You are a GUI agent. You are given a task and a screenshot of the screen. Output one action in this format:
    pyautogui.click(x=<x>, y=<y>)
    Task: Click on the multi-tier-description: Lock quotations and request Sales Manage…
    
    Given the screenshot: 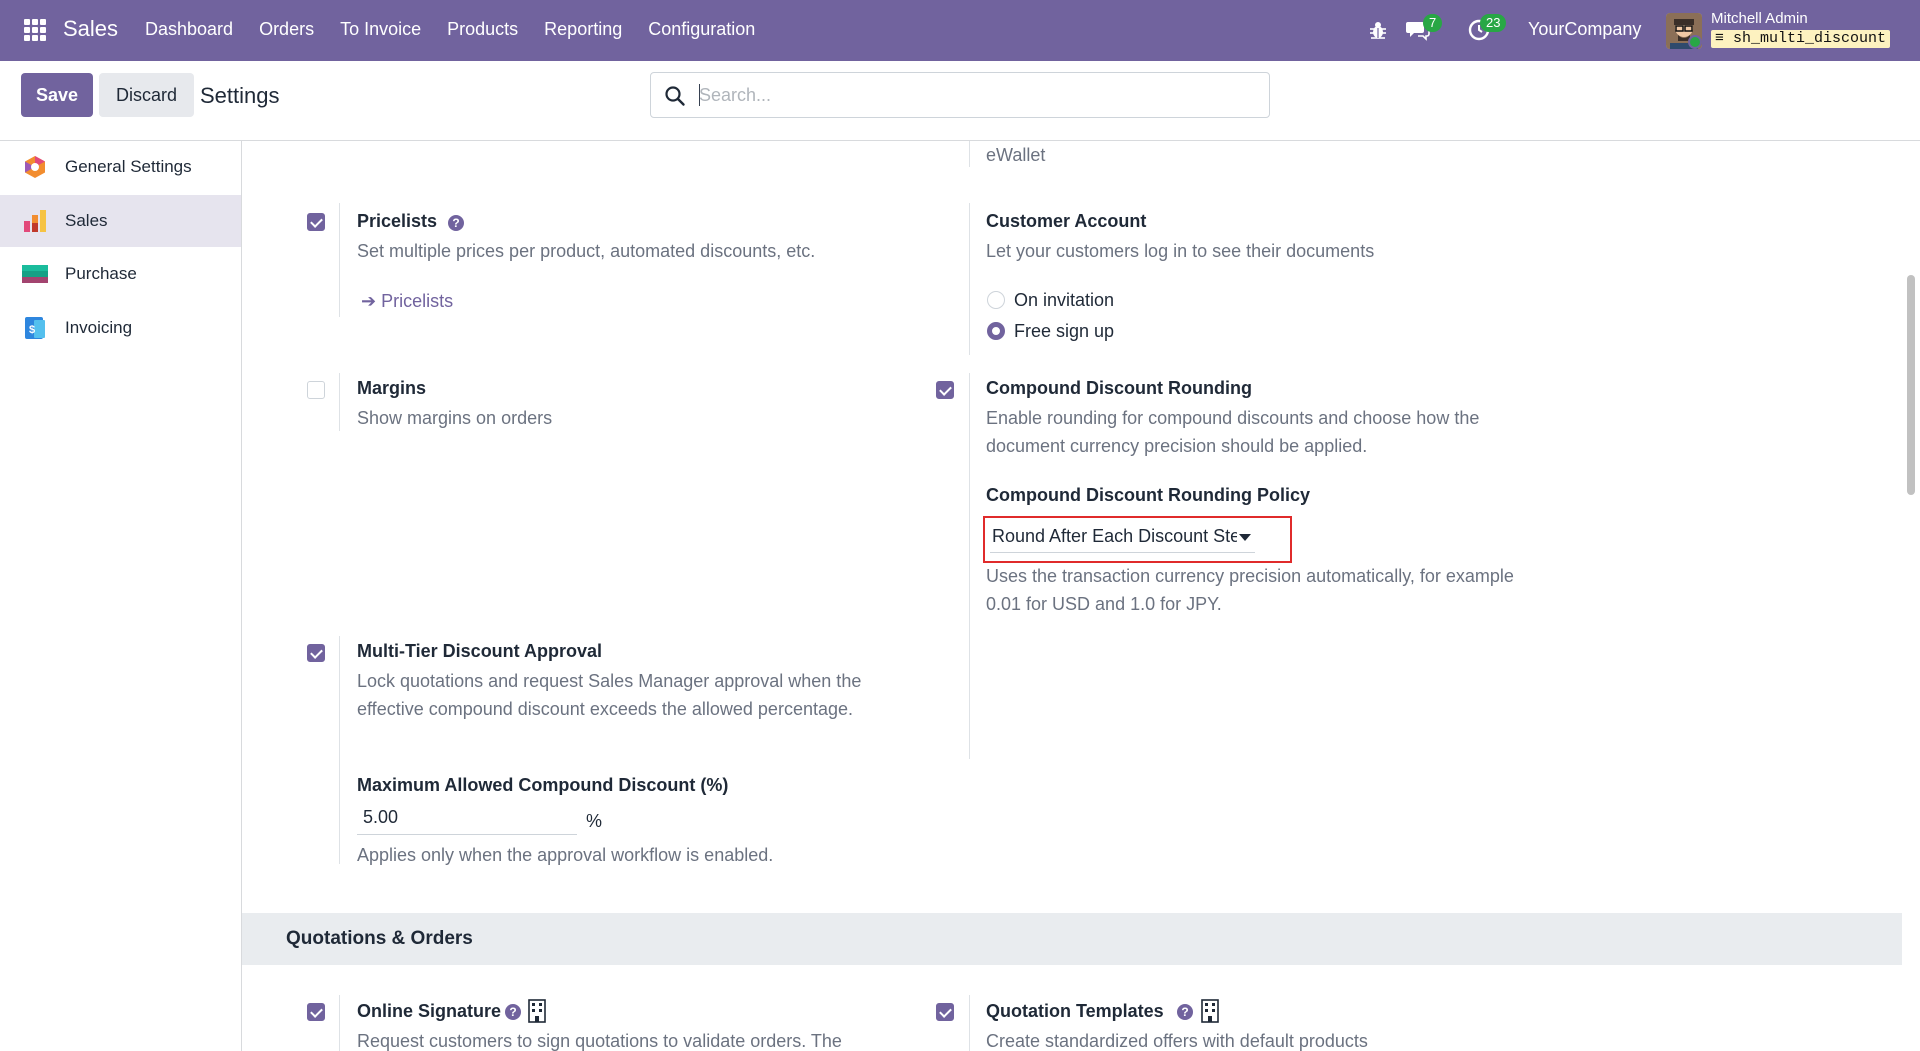 What is the action you would take?
    pyautogui.click(x=609, y=695)
    